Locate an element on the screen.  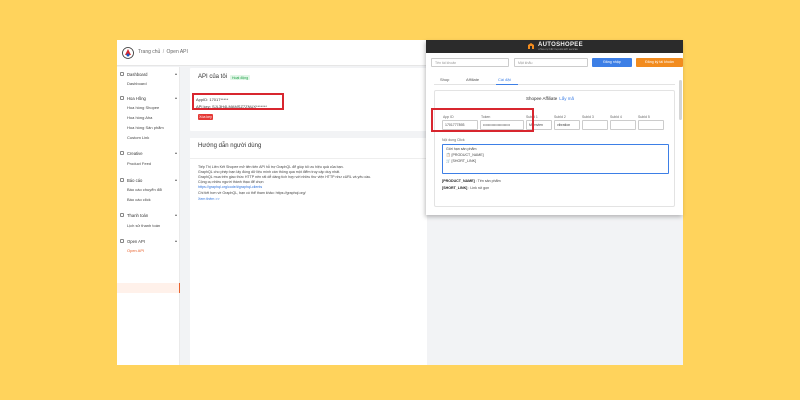
payment-icon is located at coordinates (122, 215).